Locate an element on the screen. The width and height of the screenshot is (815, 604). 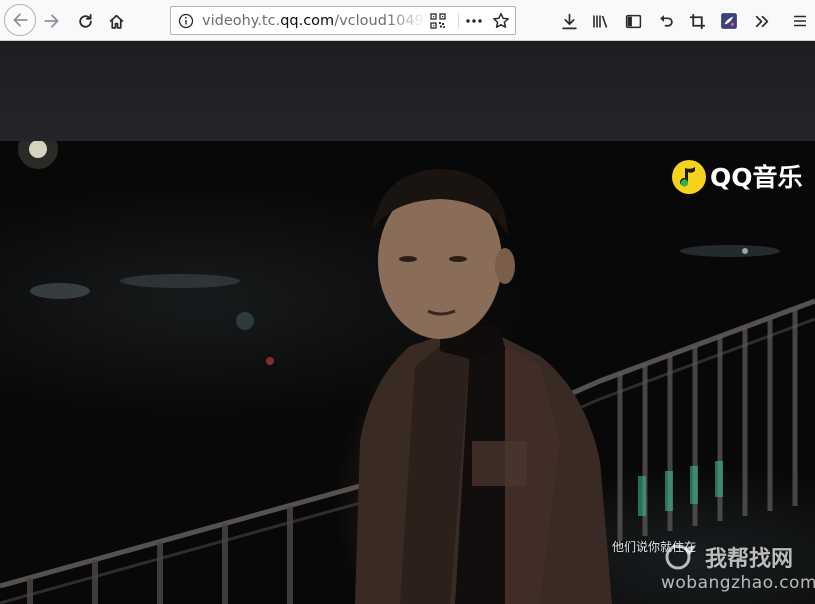
crop-icon is located at coordinates (697, 21).